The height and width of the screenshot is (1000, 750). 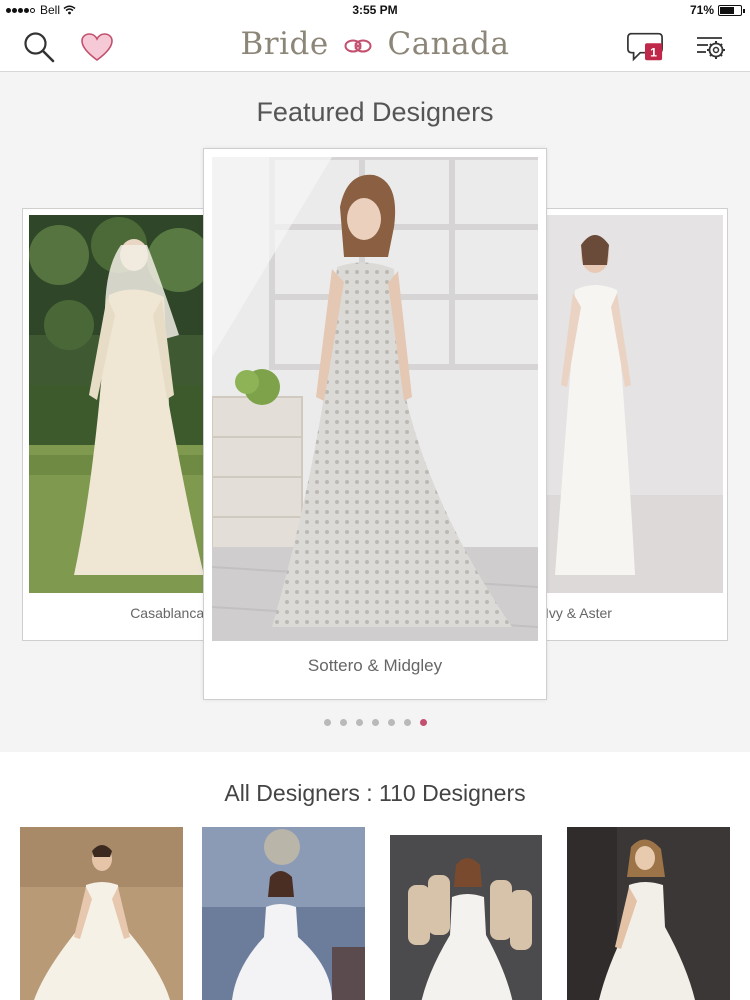 I want to click on settings-button, so click(x=711, y=47).